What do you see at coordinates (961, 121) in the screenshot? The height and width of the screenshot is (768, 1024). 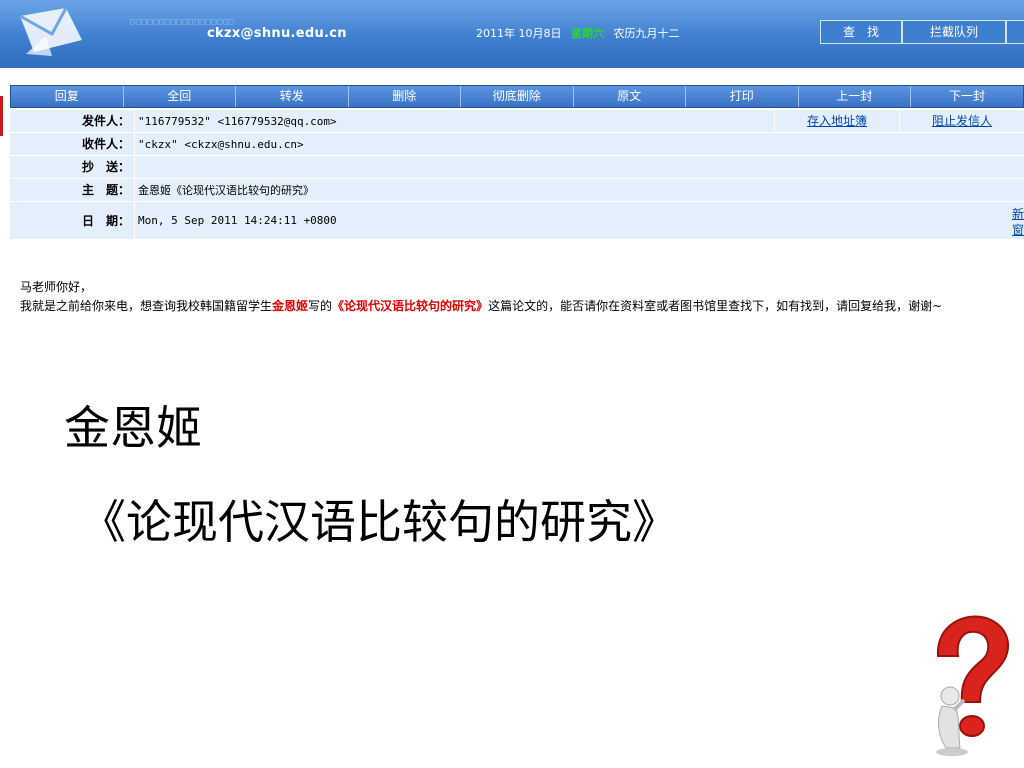 I see `block-sender-link: 阻止发信人` at bounding box center [961, 121].